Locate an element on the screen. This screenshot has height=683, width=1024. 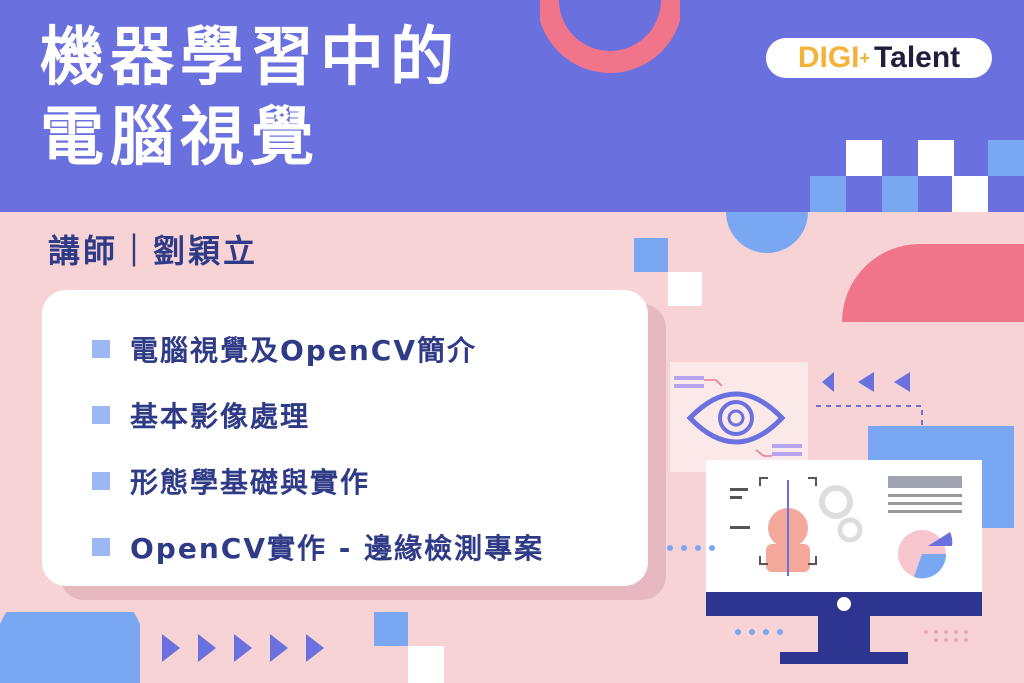
topic-item: OpenCV實作 - 邊緣檢測專案 is located at coordinates (318, 547).